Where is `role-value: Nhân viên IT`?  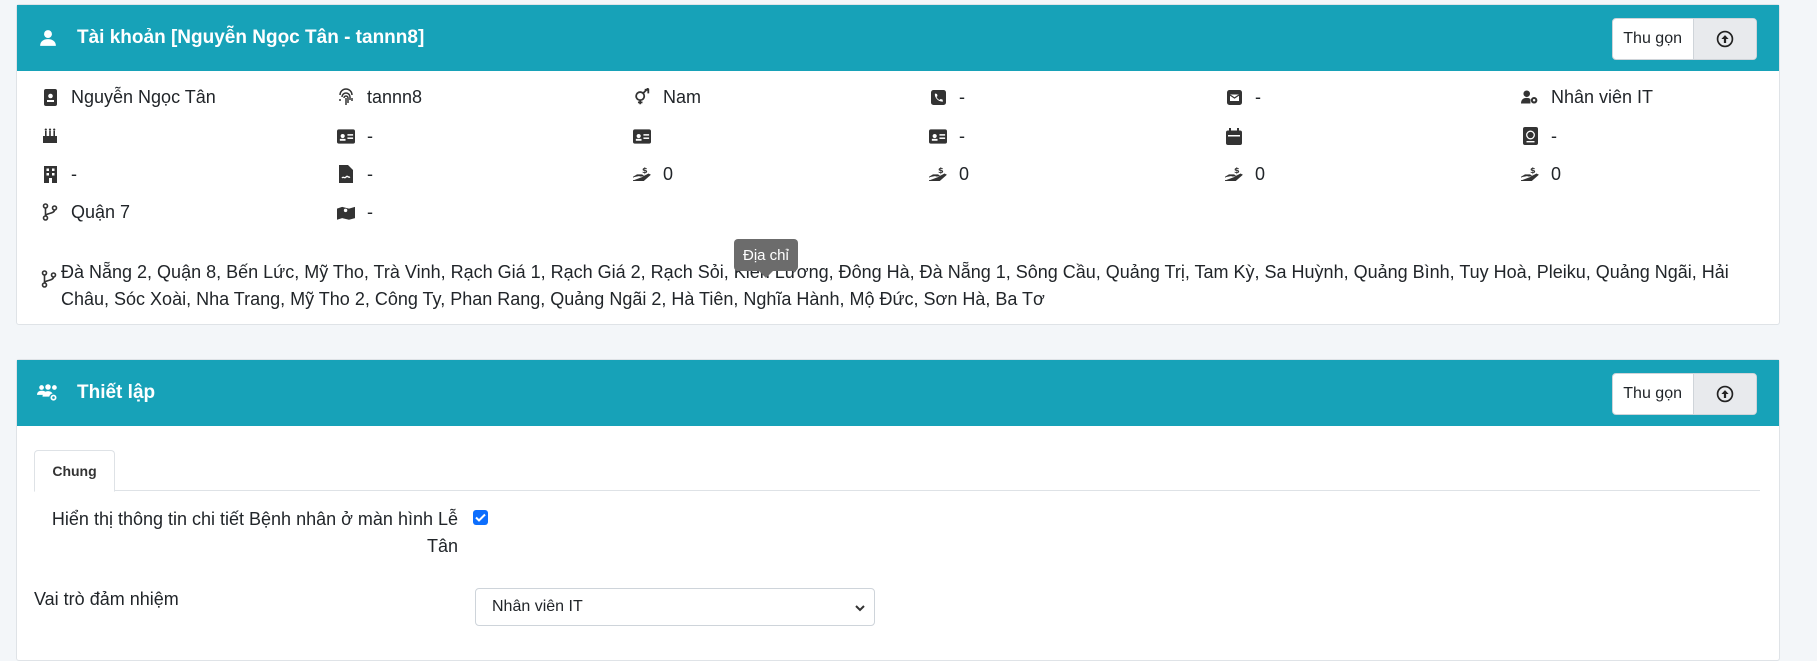 role-value: Nhân viên IT is located at coordinates (1602, 96).